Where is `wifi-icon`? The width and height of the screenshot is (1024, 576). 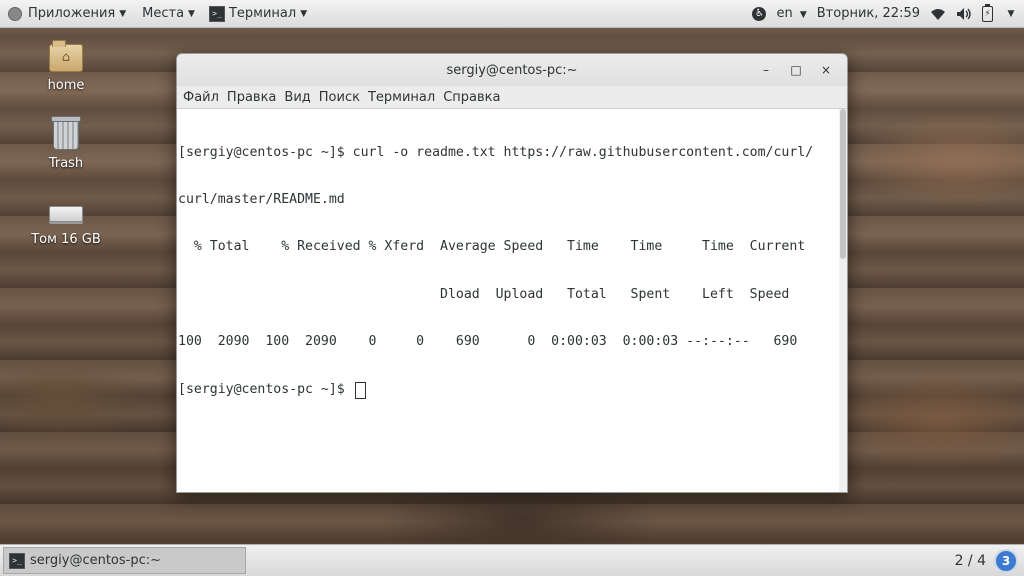 wifi-icon is located at coordinates (938, 14).